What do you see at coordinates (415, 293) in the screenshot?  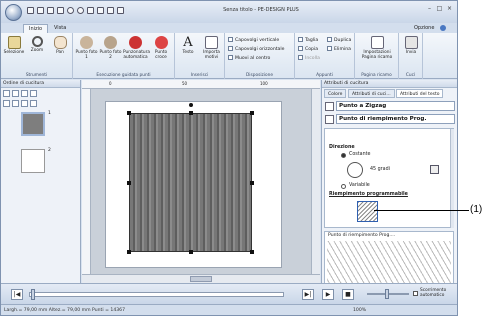 I see `auto-scroll-checkbox` at bounding box center [415, 293].